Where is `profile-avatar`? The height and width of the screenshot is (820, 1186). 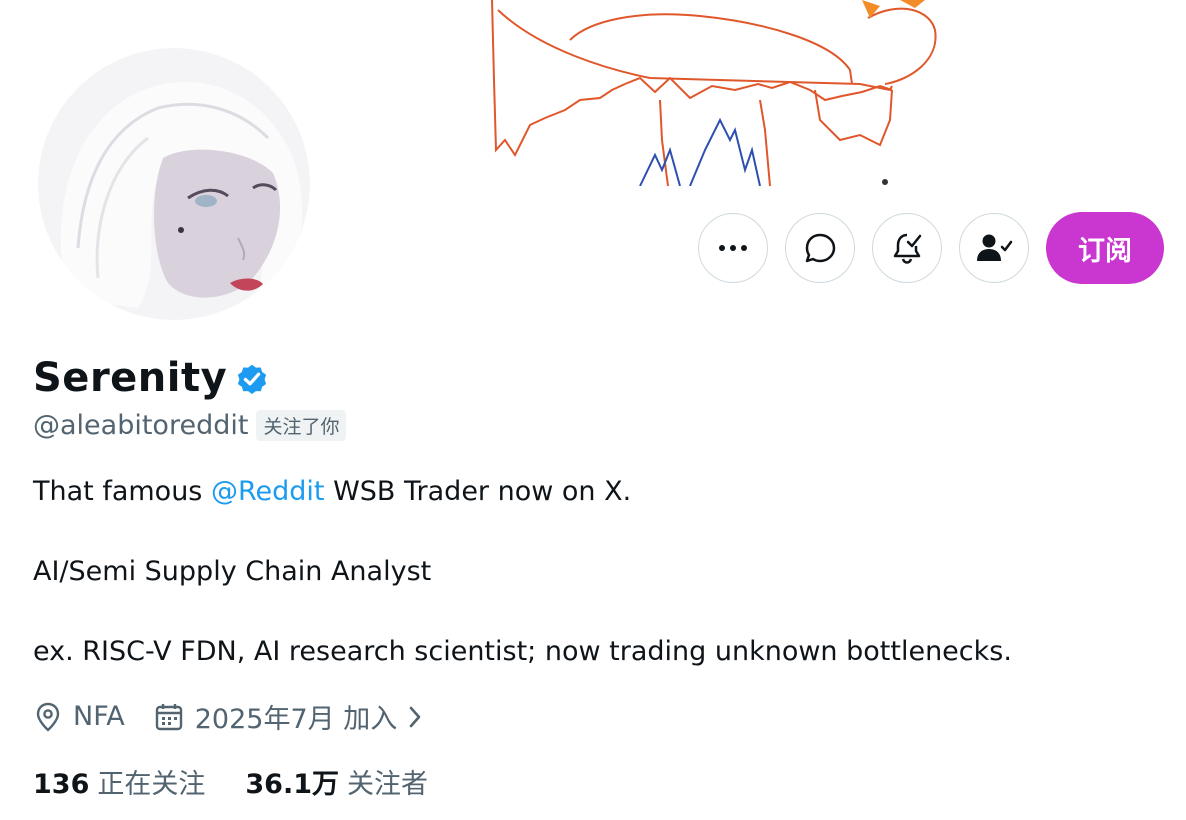 profile-avatar is located at coordinates (174, 184).